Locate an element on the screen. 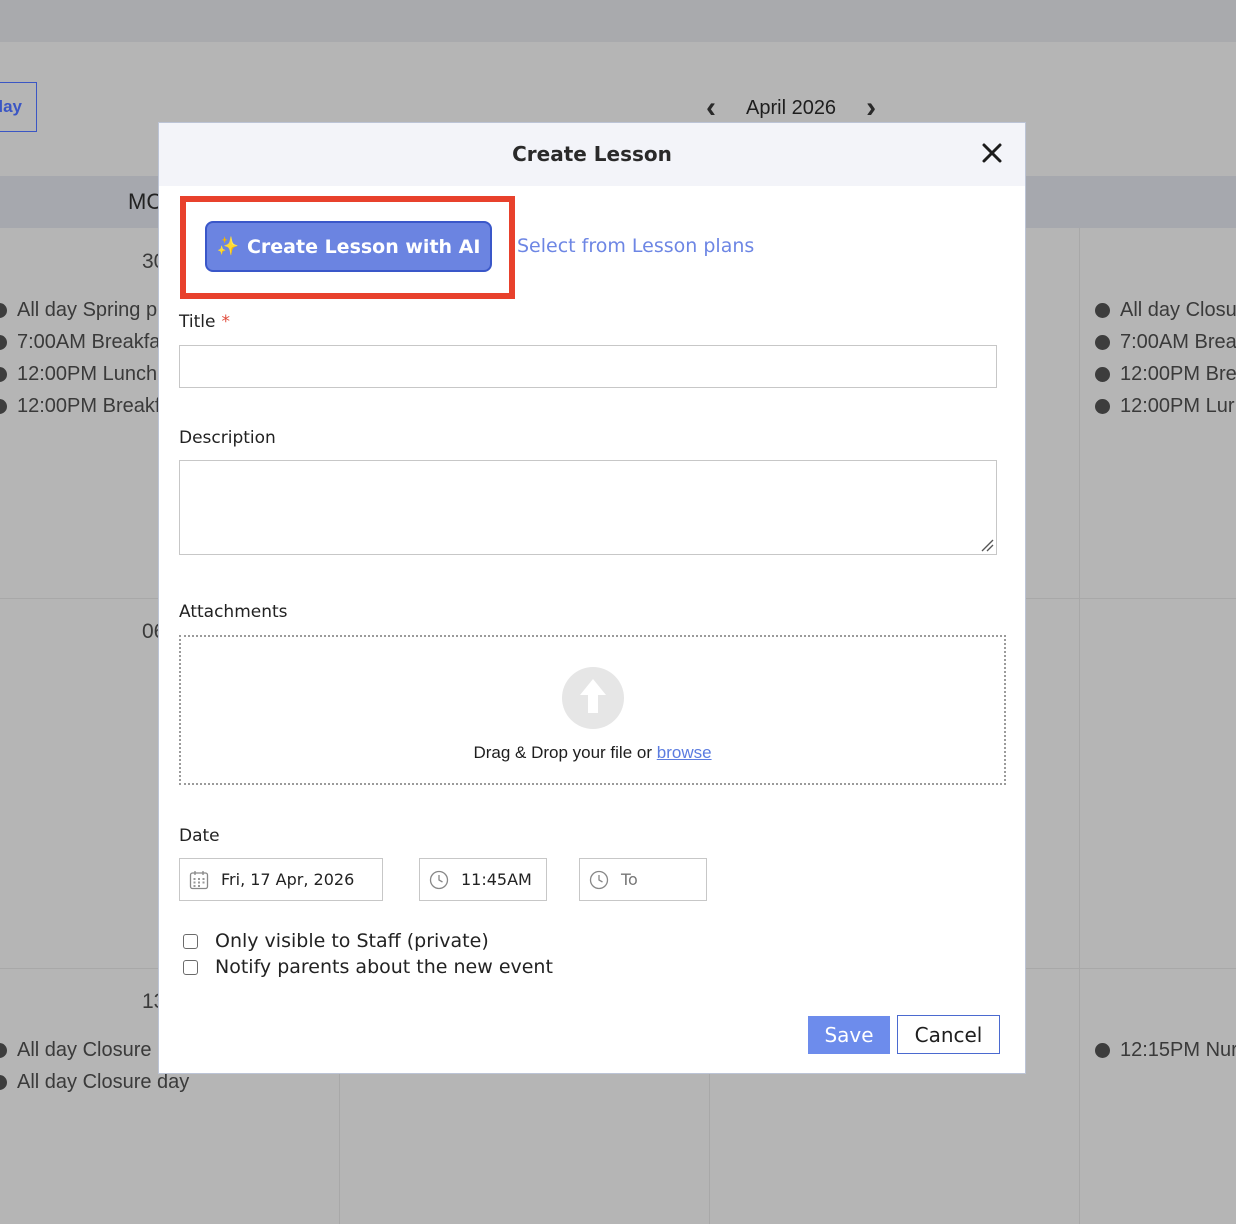 Image resolution: width=1236 pixels, height=1224 pixels. calendar-event: 12:00PM Bre is located at coordinates (1165, 374).